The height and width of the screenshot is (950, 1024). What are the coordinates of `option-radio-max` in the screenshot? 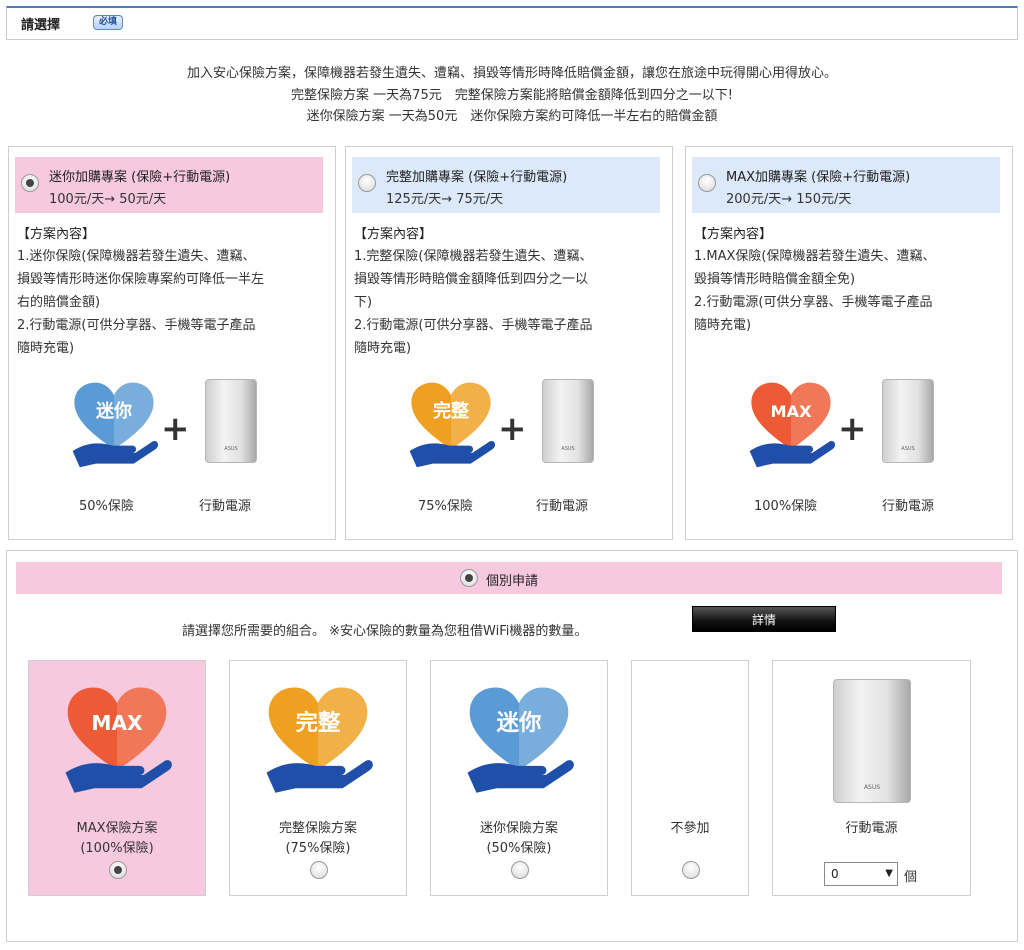 It's located at (118, 870).